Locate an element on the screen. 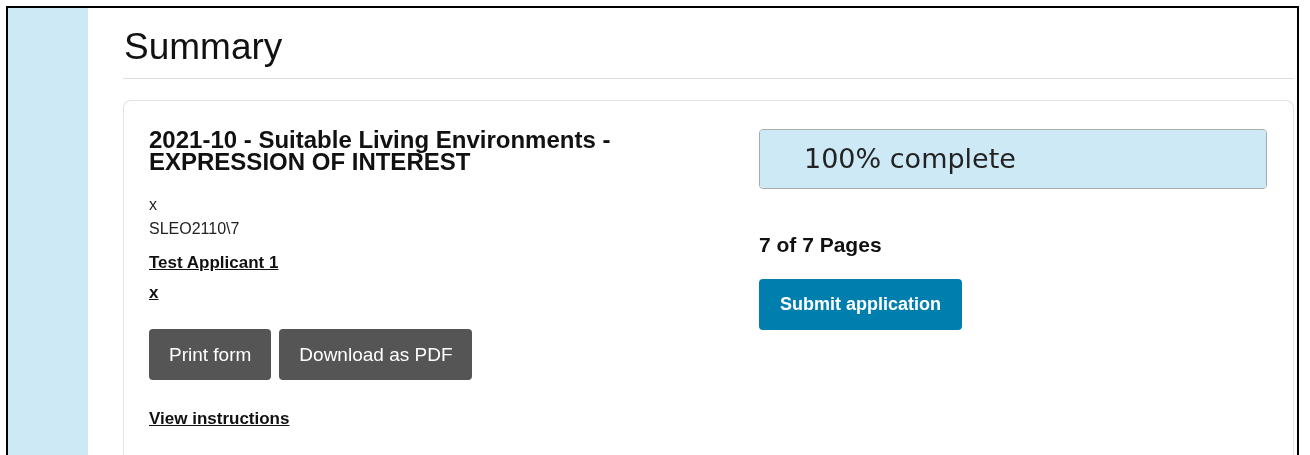 This screenshot has height=455, width=1310. applicant-link: Test Applicant 1 is located at coordinates (214, 263).